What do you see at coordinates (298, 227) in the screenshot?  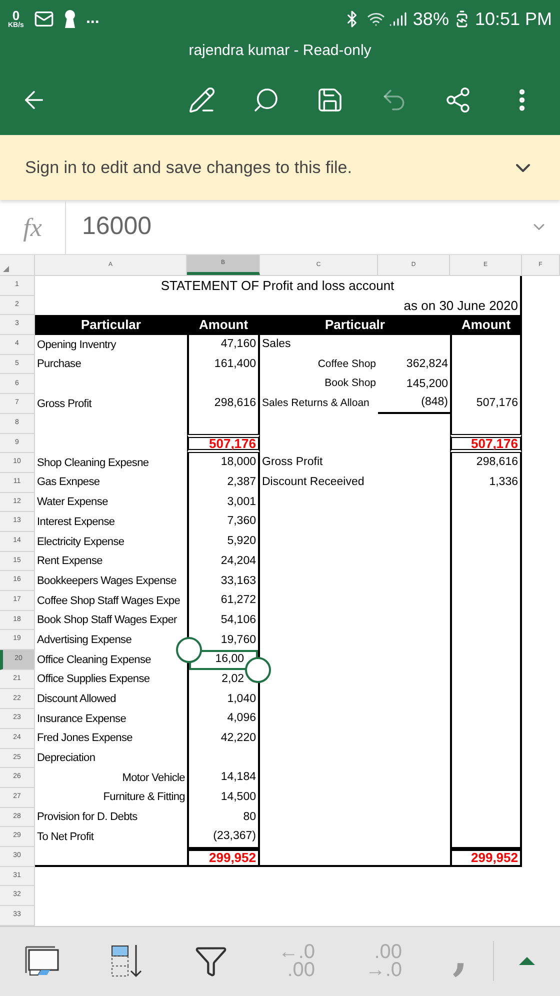 I see `formula-field: 16000` at bounding box center [298, 227].